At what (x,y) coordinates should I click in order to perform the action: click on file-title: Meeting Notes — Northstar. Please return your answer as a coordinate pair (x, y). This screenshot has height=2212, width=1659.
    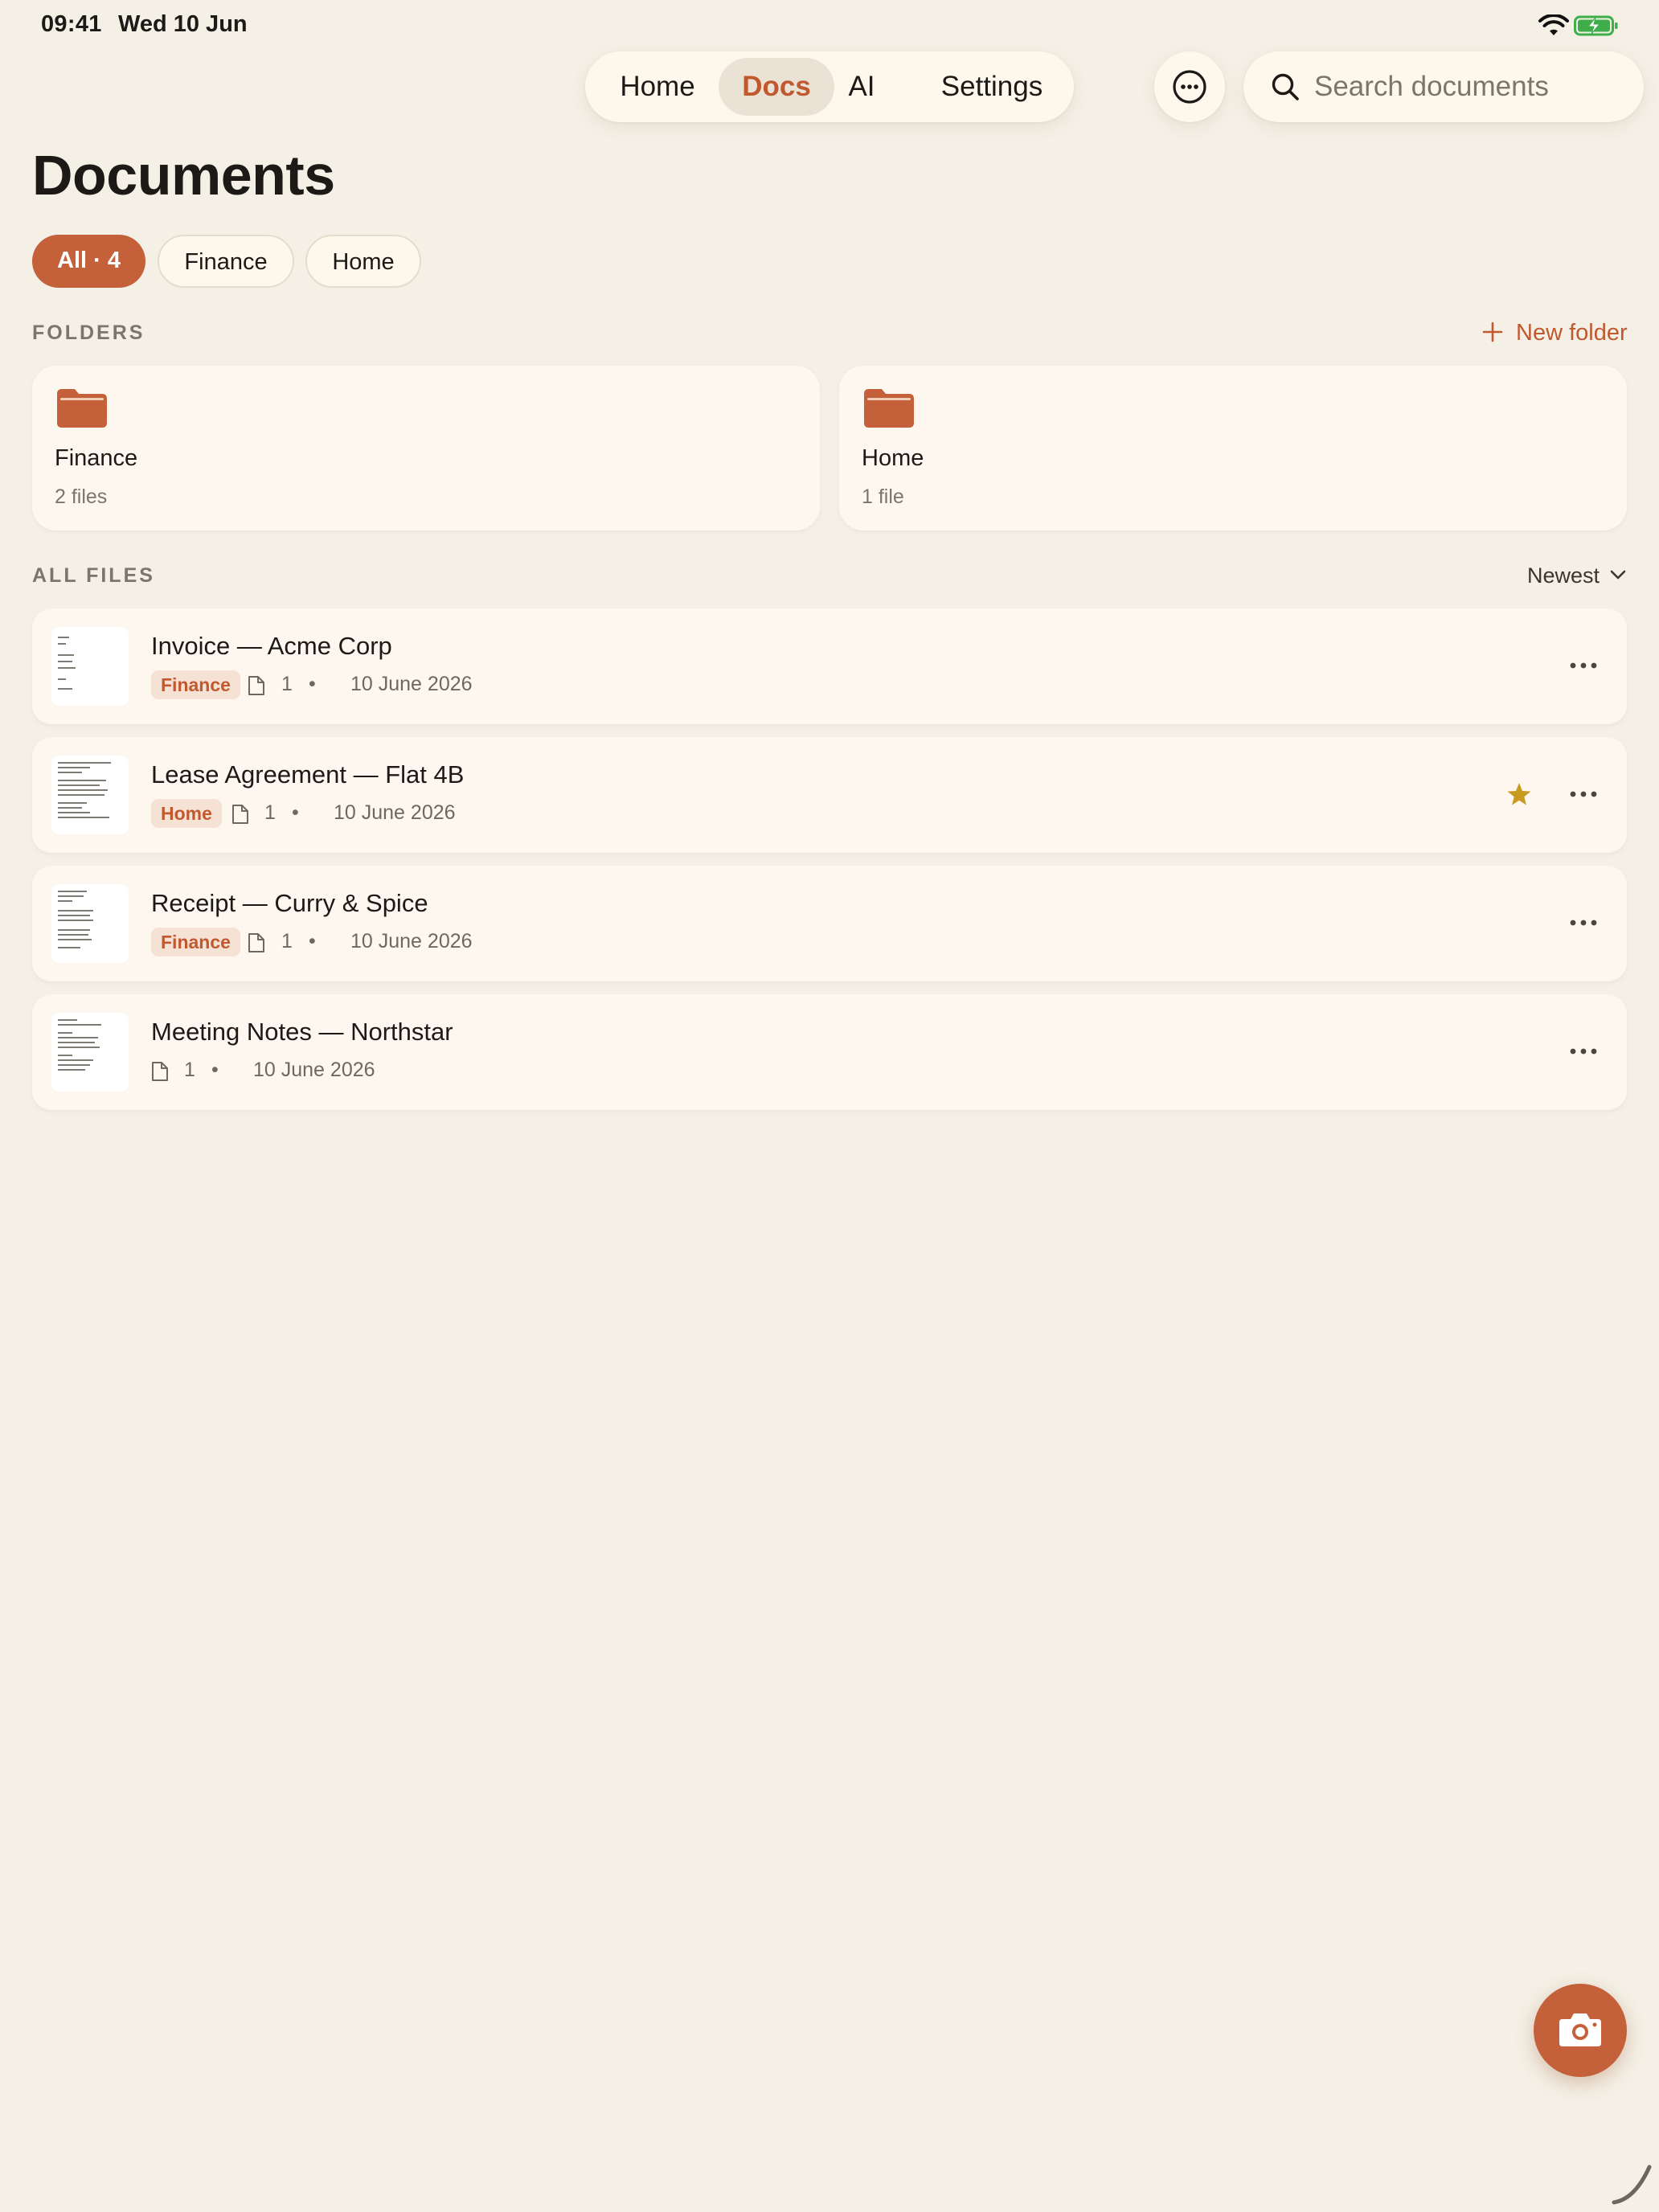
    Looking at the image, I should click on (302, 1032).